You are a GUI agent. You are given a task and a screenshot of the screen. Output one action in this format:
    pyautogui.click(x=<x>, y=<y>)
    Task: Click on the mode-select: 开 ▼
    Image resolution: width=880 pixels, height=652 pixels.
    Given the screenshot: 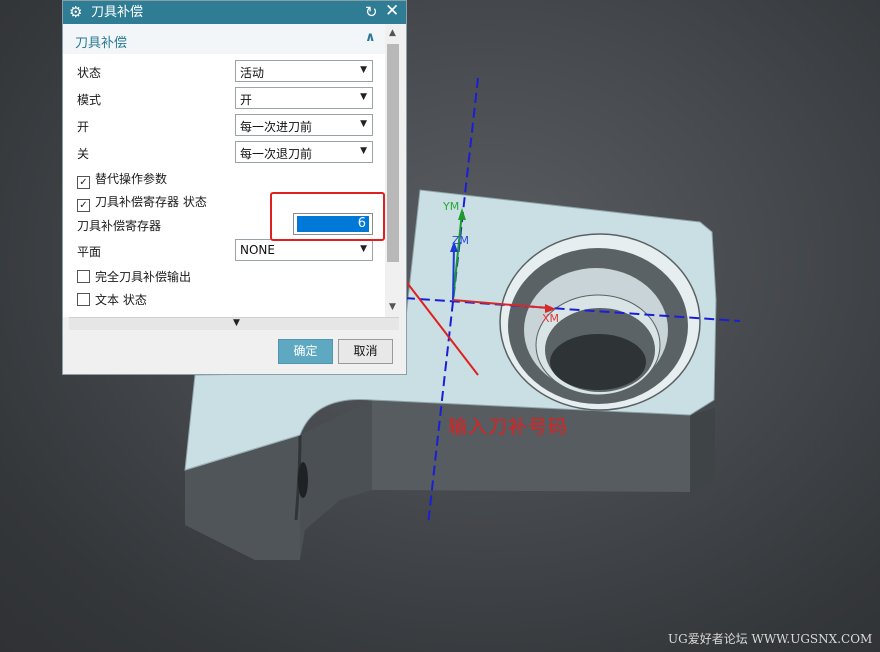 What is the action you would take?
    pyautogui.click(x=304, y=98)
    